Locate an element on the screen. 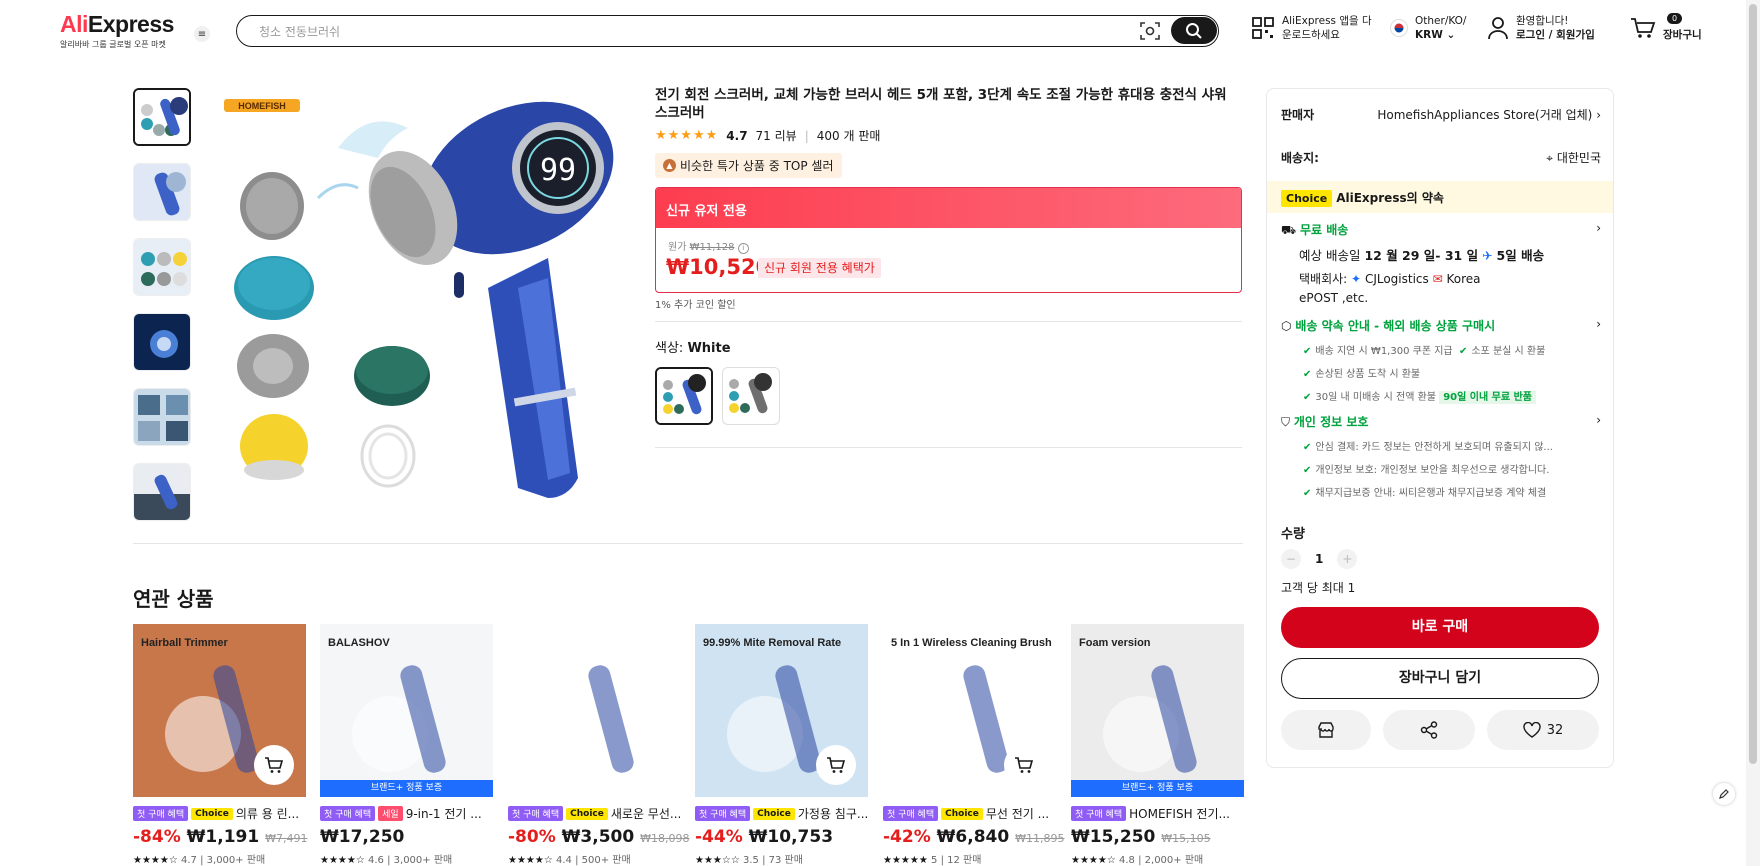 Image resolution: width=1760 pixels, height=866 pixels. image-caption: 5 In 1 Wireless Cleaning Brush is located at coordinates (971, 643).